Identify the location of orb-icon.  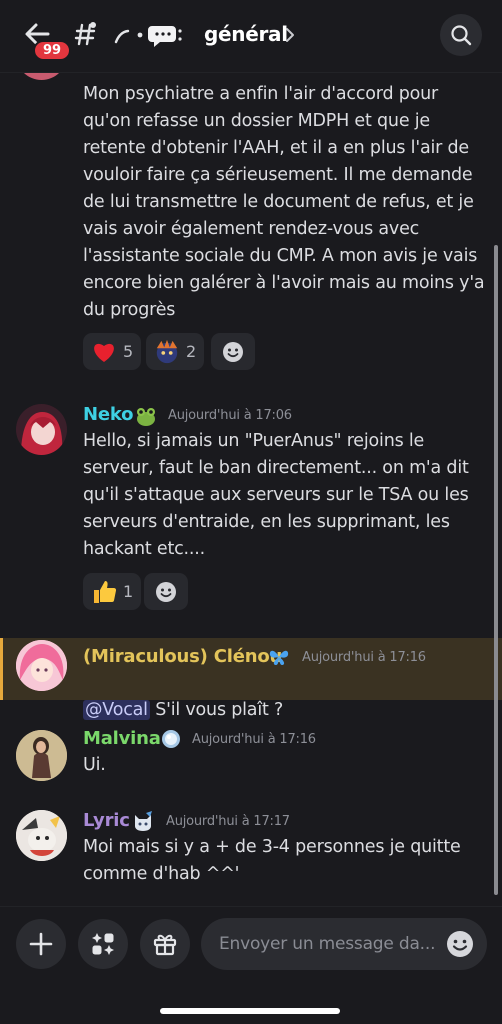
(171, 739).